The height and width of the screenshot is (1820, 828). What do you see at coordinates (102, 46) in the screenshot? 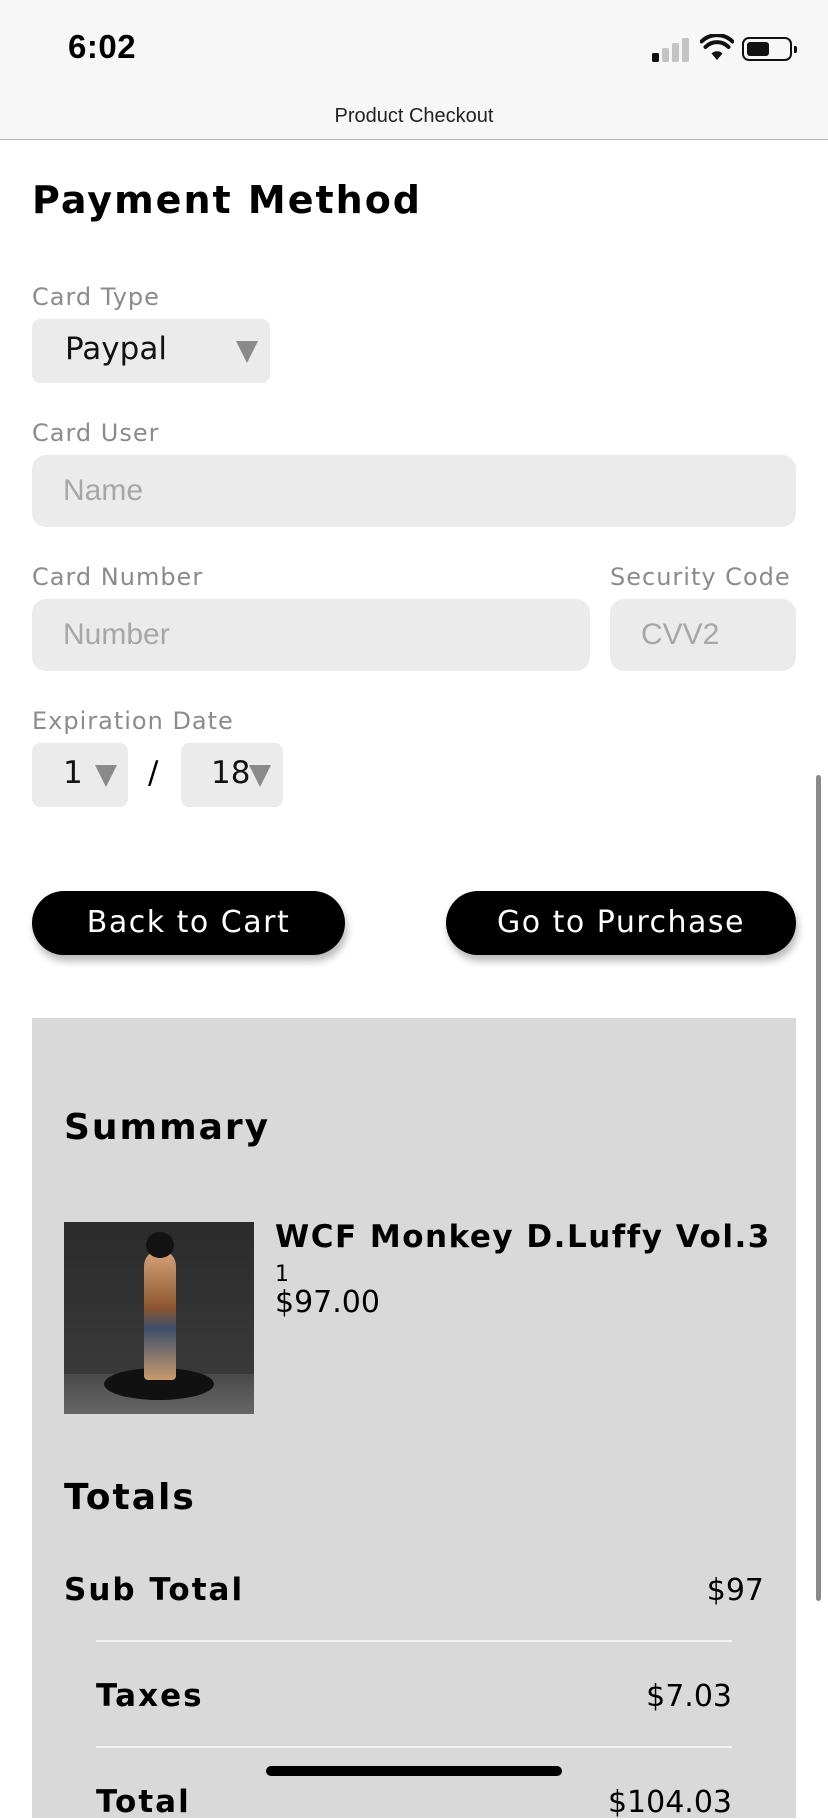
I see `status-time: 6:02` at bounding box center [102, 46].